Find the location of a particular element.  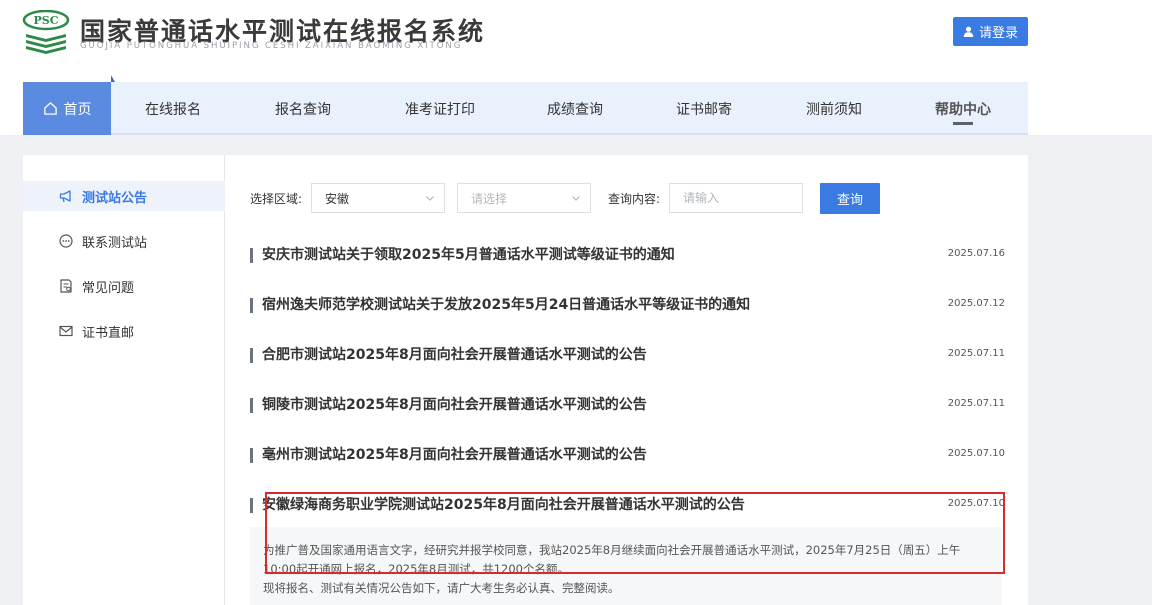

region-label: 选择区域: is located at coordinates (276, 199).